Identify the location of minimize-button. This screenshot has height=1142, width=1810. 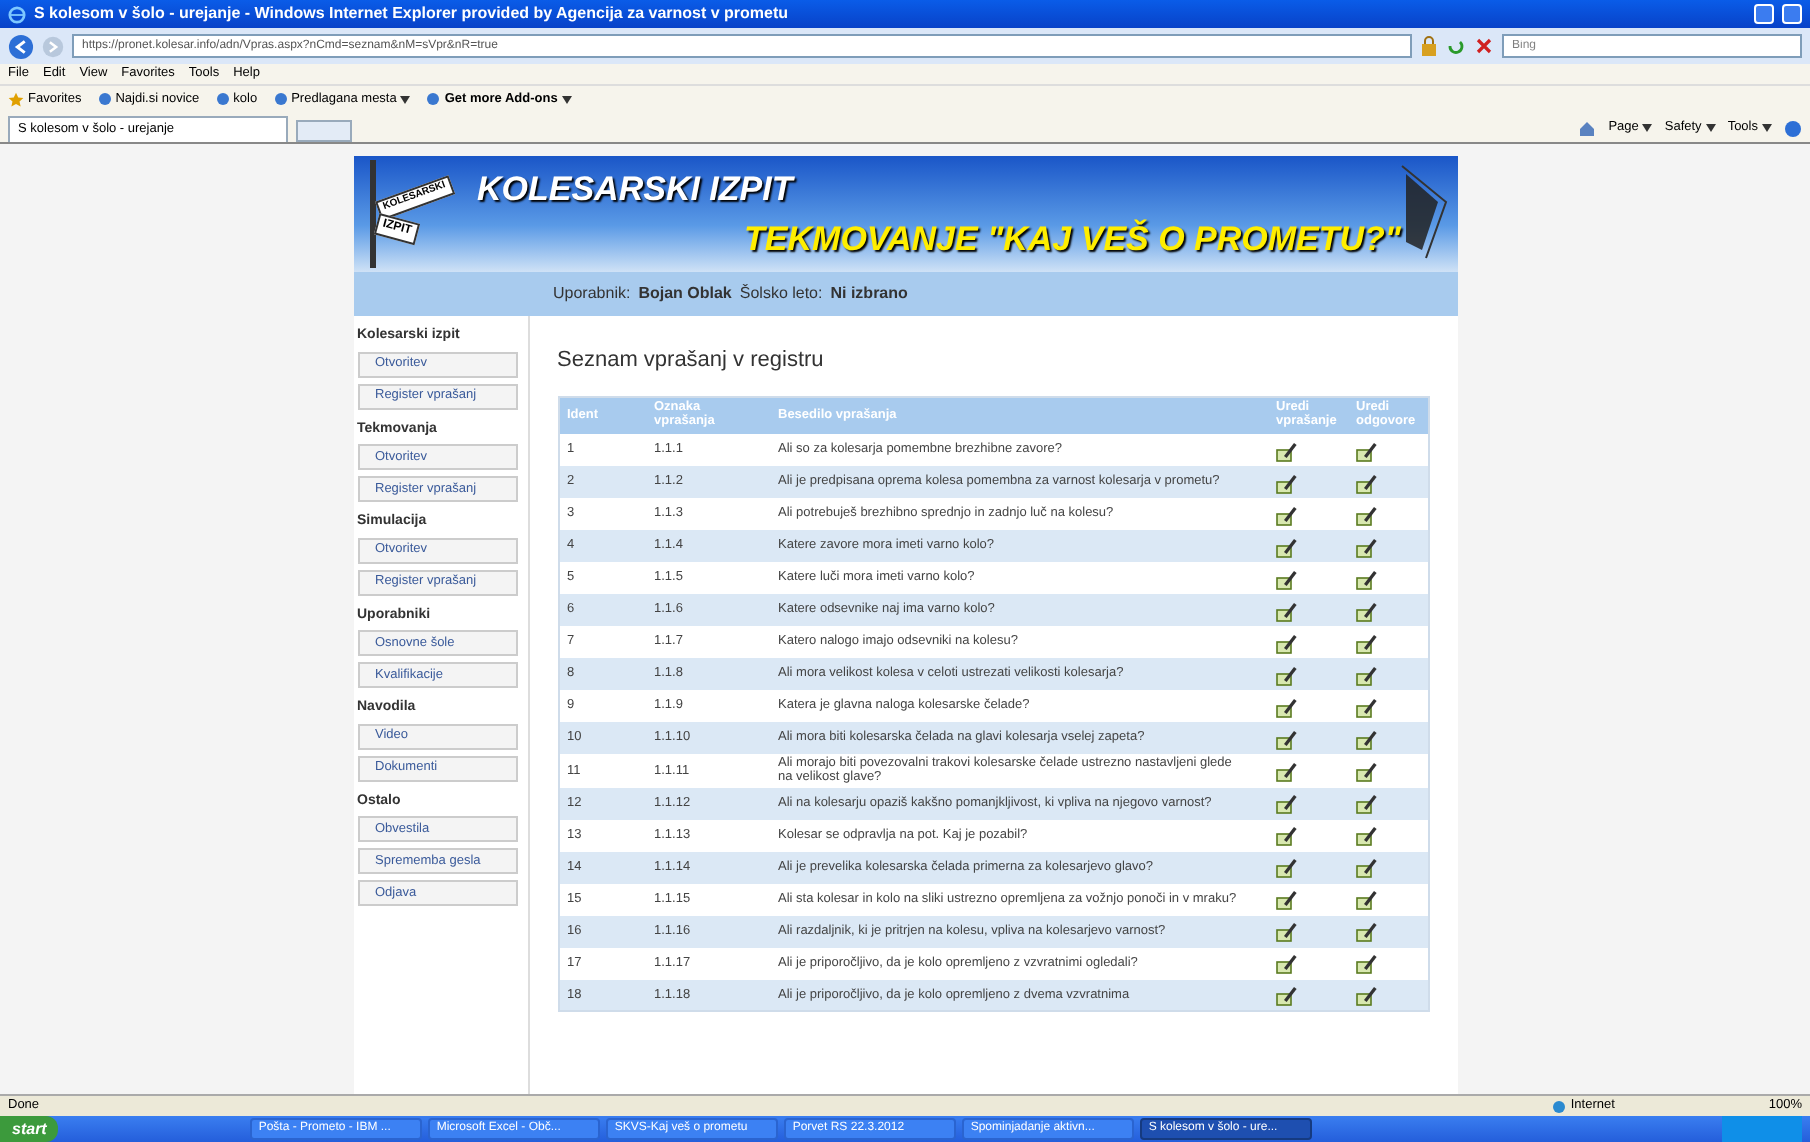
(1764, 14).